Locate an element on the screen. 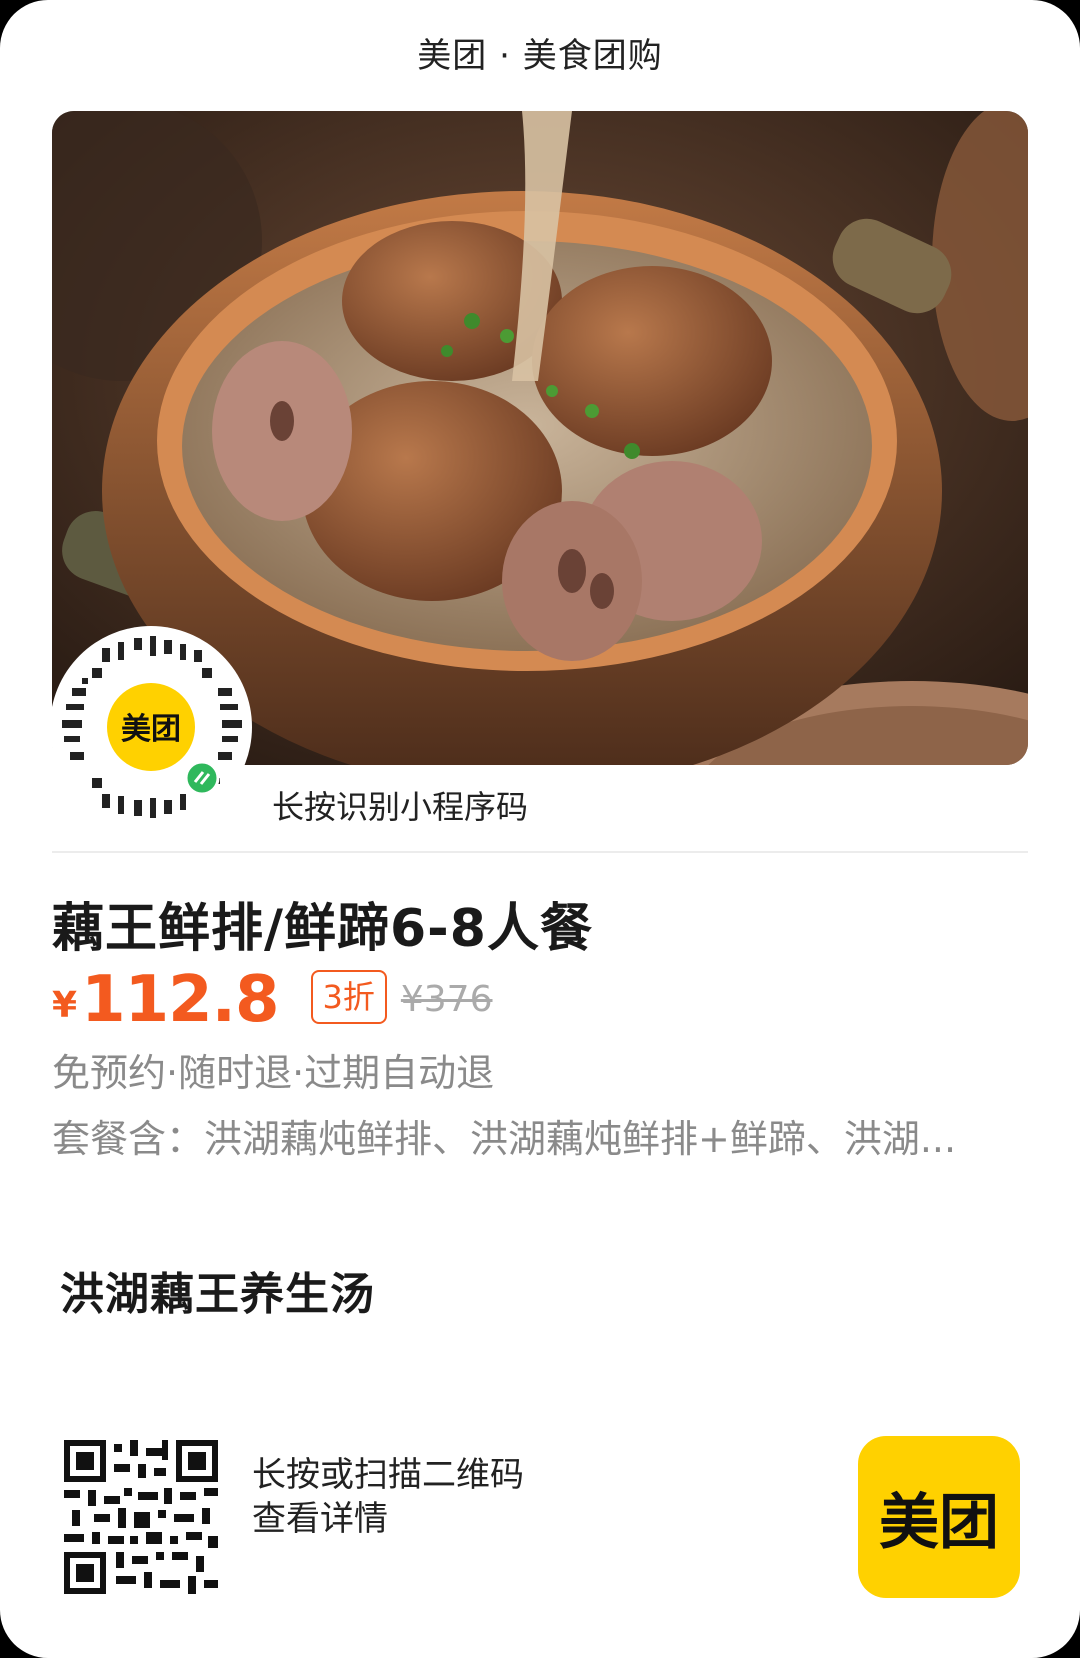 The width and height of the screenshot is (1080, 1658). original-price: ¥376 is located at coordinates (446, 999).